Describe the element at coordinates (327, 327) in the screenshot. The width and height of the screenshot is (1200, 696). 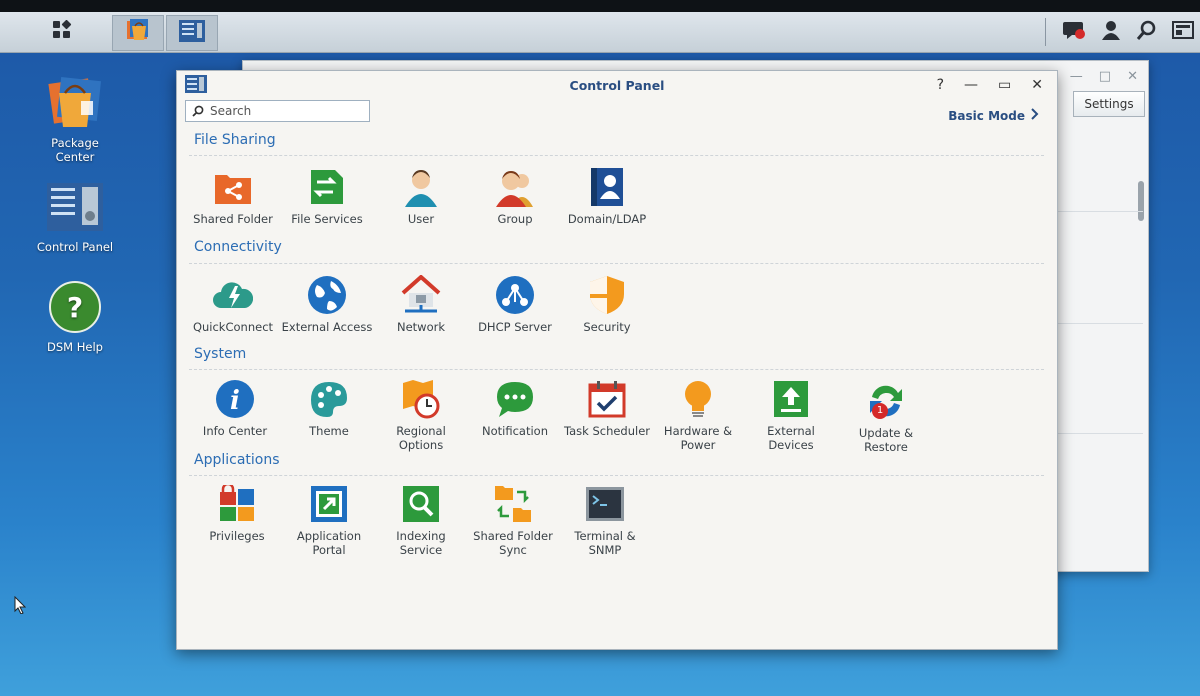
I see `item-label: External Access` at that location.